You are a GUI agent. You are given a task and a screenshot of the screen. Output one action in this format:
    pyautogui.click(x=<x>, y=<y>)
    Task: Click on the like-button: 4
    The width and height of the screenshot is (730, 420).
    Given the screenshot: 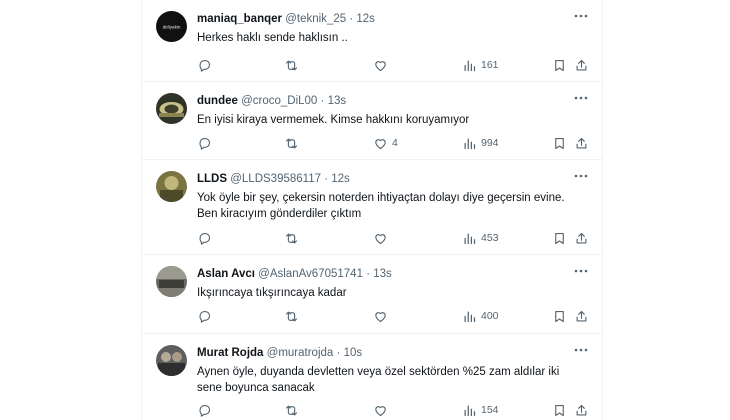 What is the action you would take?
    pyautogui.click(x=385, y=143)
    